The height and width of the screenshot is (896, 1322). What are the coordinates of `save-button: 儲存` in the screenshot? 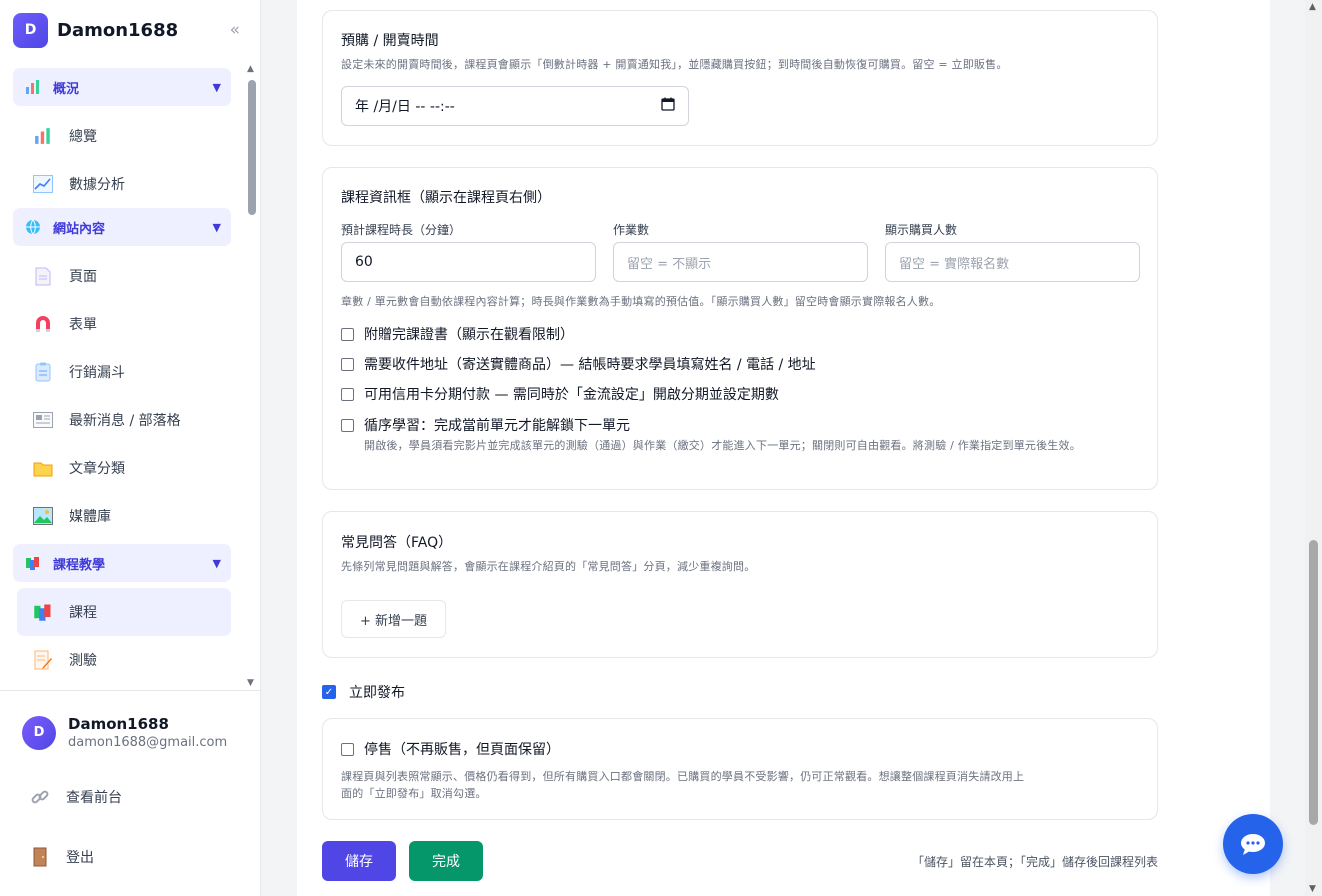 It's located at (359, 861).